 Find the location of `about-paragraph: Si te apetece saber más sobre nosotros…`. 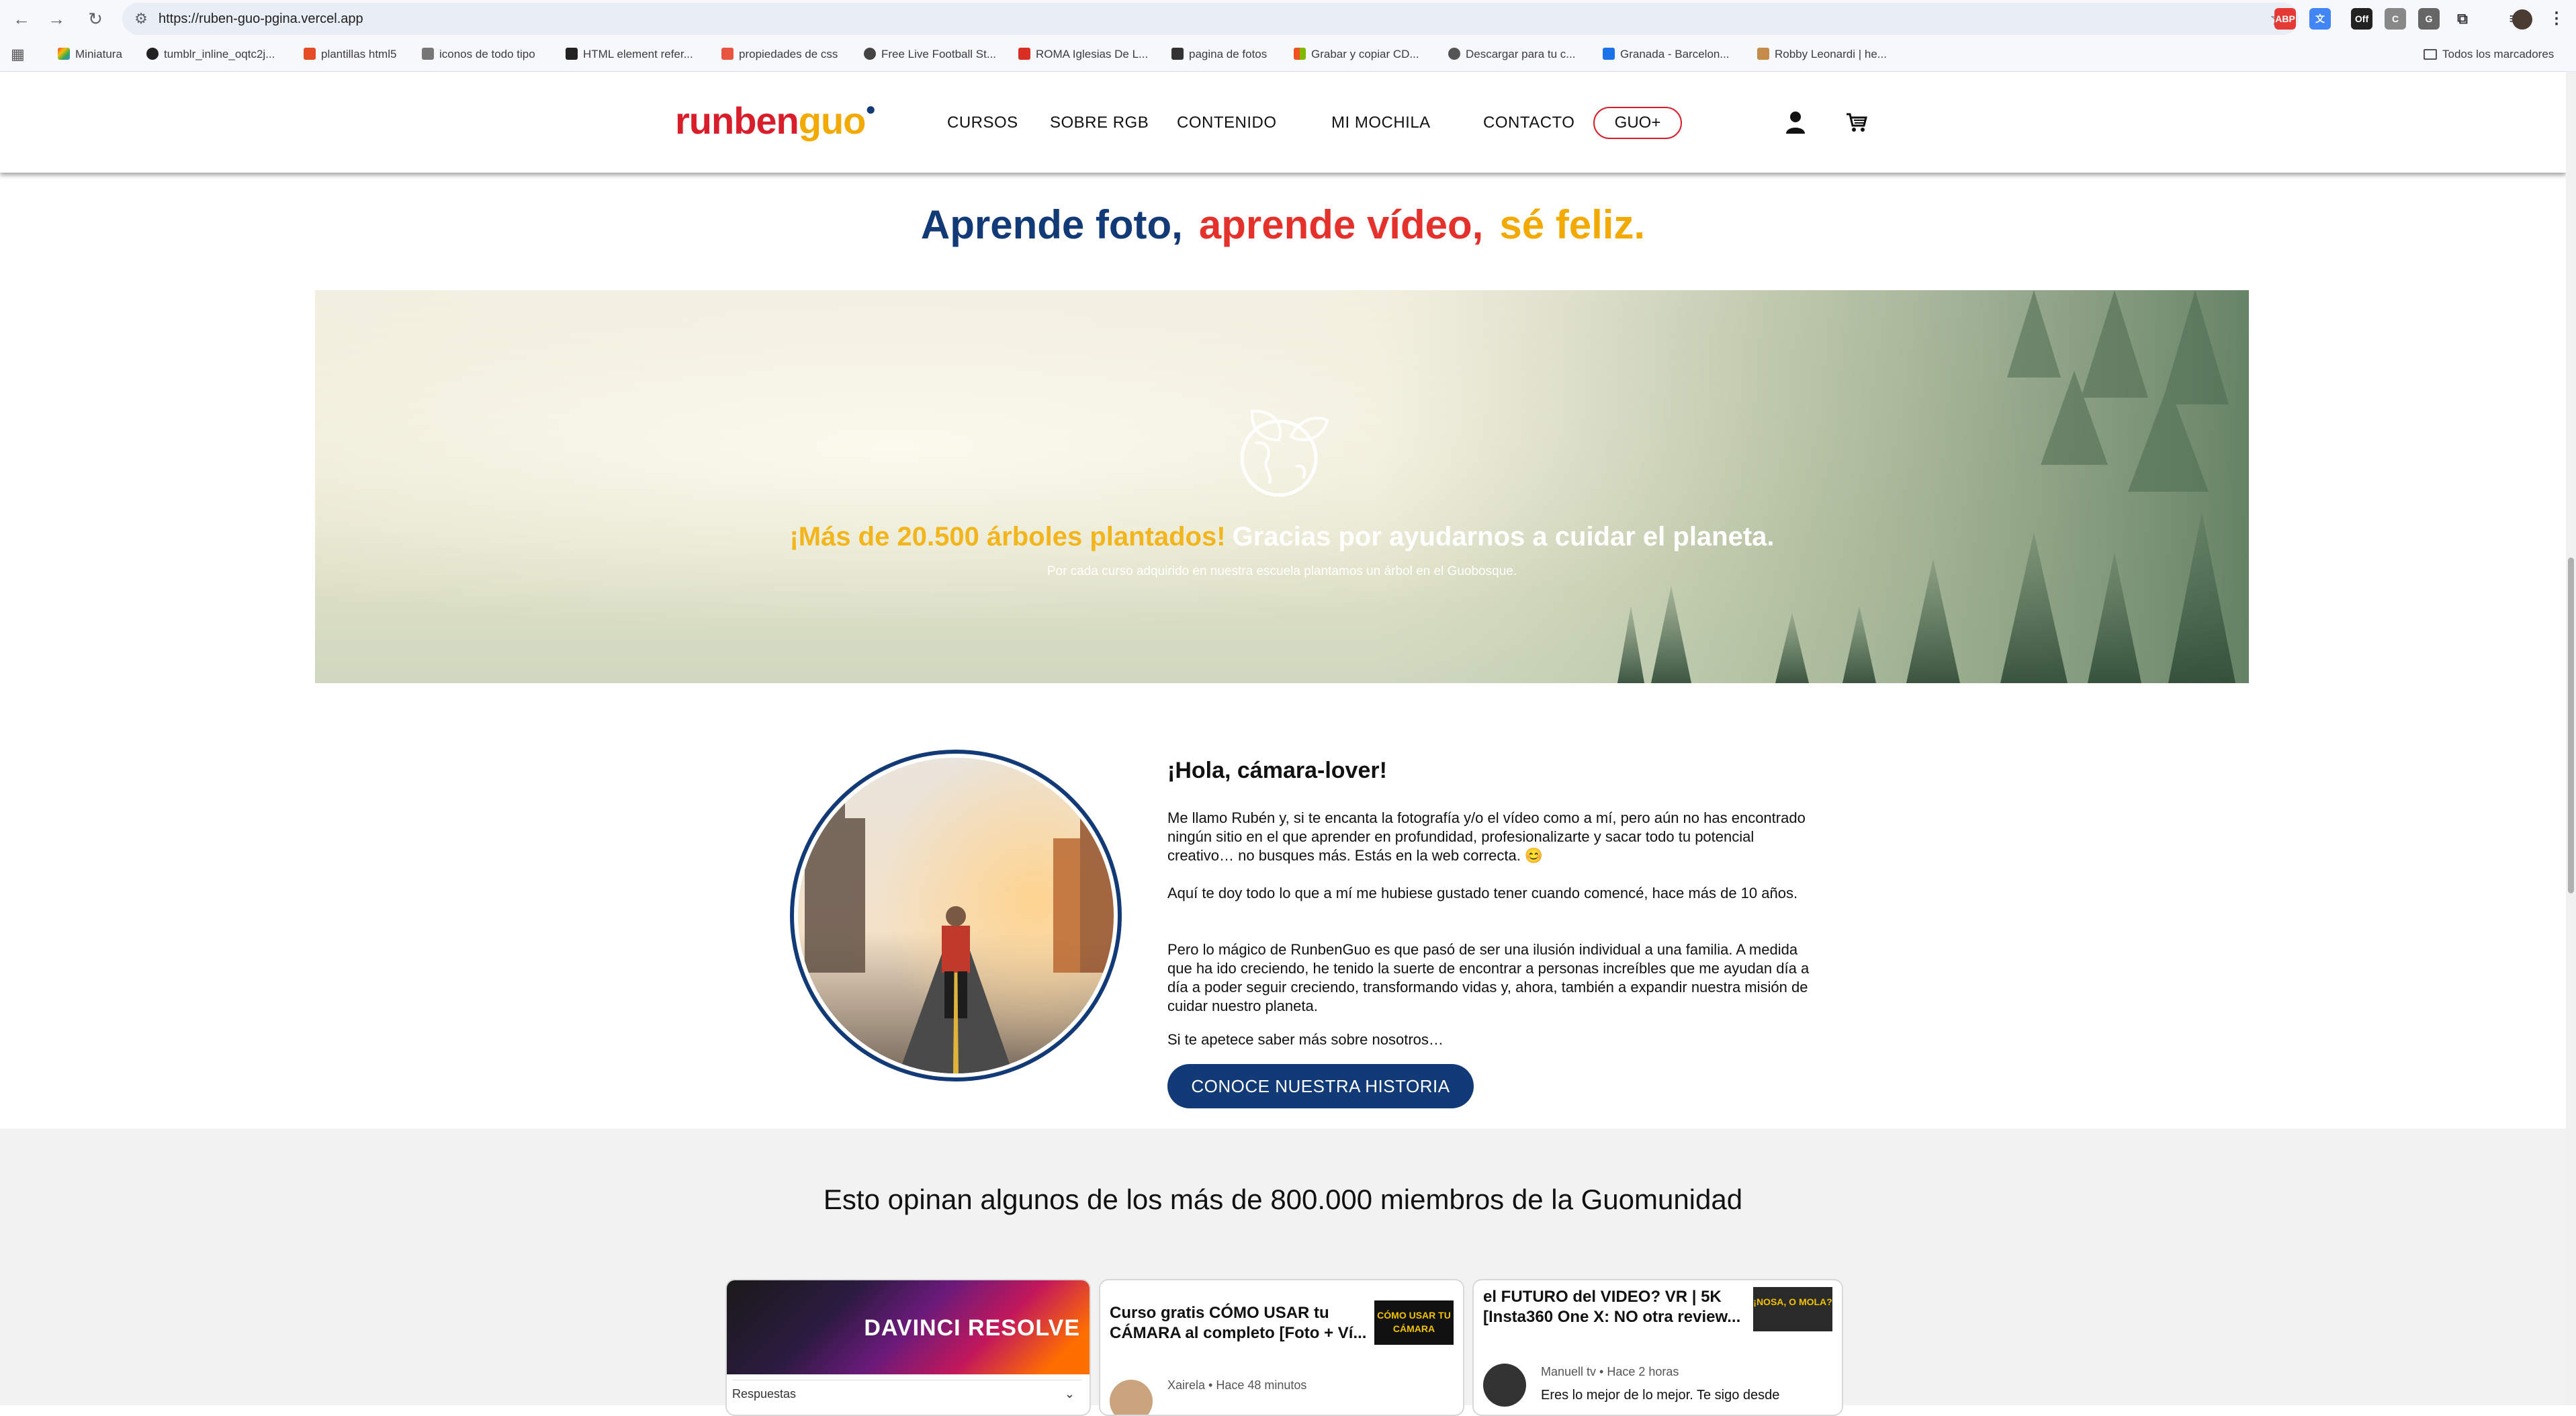

about-paragraph: Si te apetece saber más sobre nosotros… is located at coordinates (1306, 1040).